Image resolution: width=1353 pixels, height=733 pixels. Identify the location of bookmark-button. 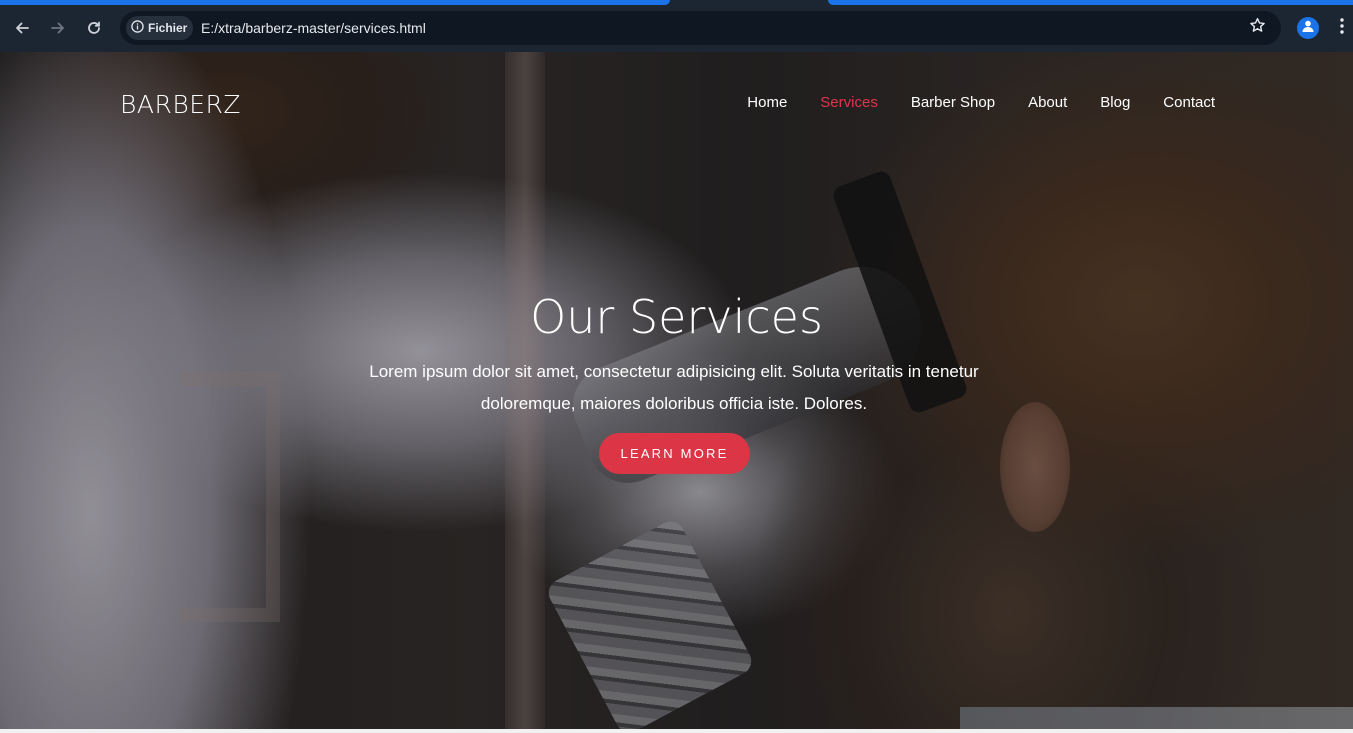
(1257, 28).